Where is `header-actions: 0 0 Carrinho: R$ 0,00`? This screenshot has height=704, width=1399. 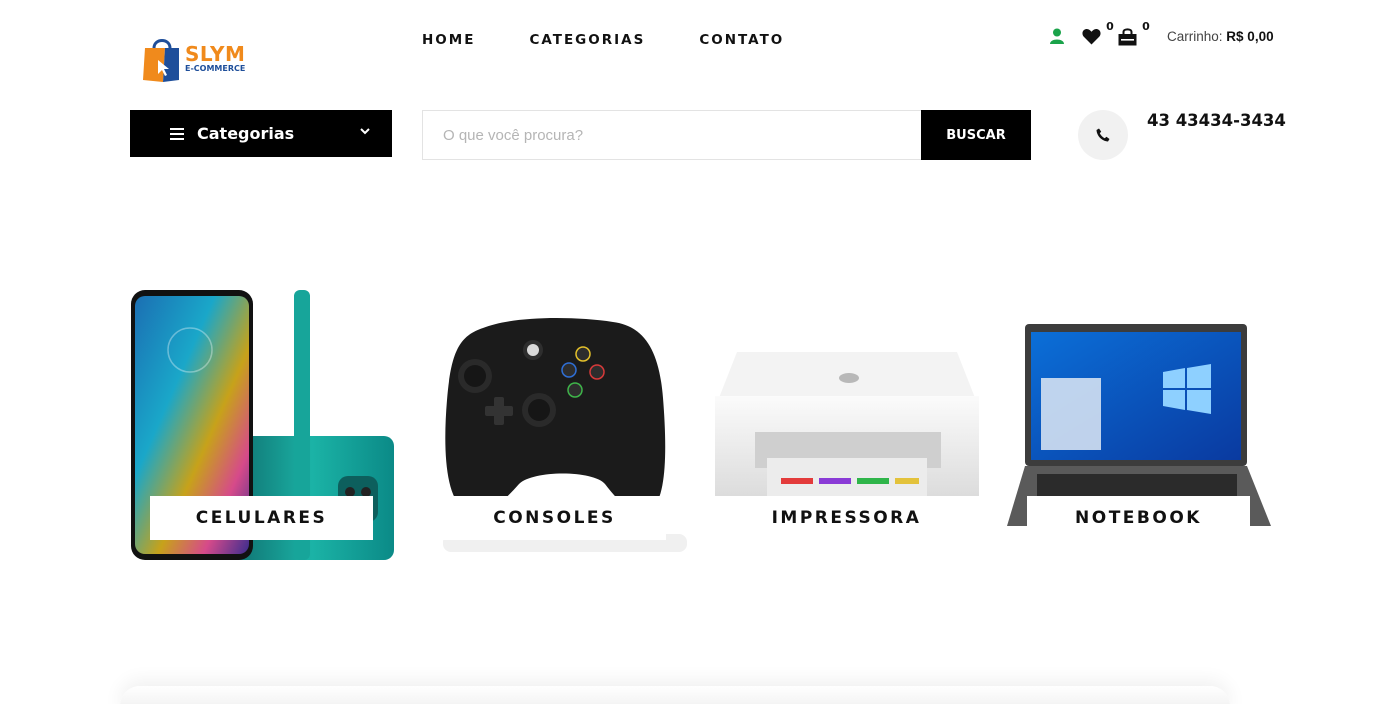 header-actions: 0 0 Carrinho: R$ 0,00 is located at coordinates (1162, 36).